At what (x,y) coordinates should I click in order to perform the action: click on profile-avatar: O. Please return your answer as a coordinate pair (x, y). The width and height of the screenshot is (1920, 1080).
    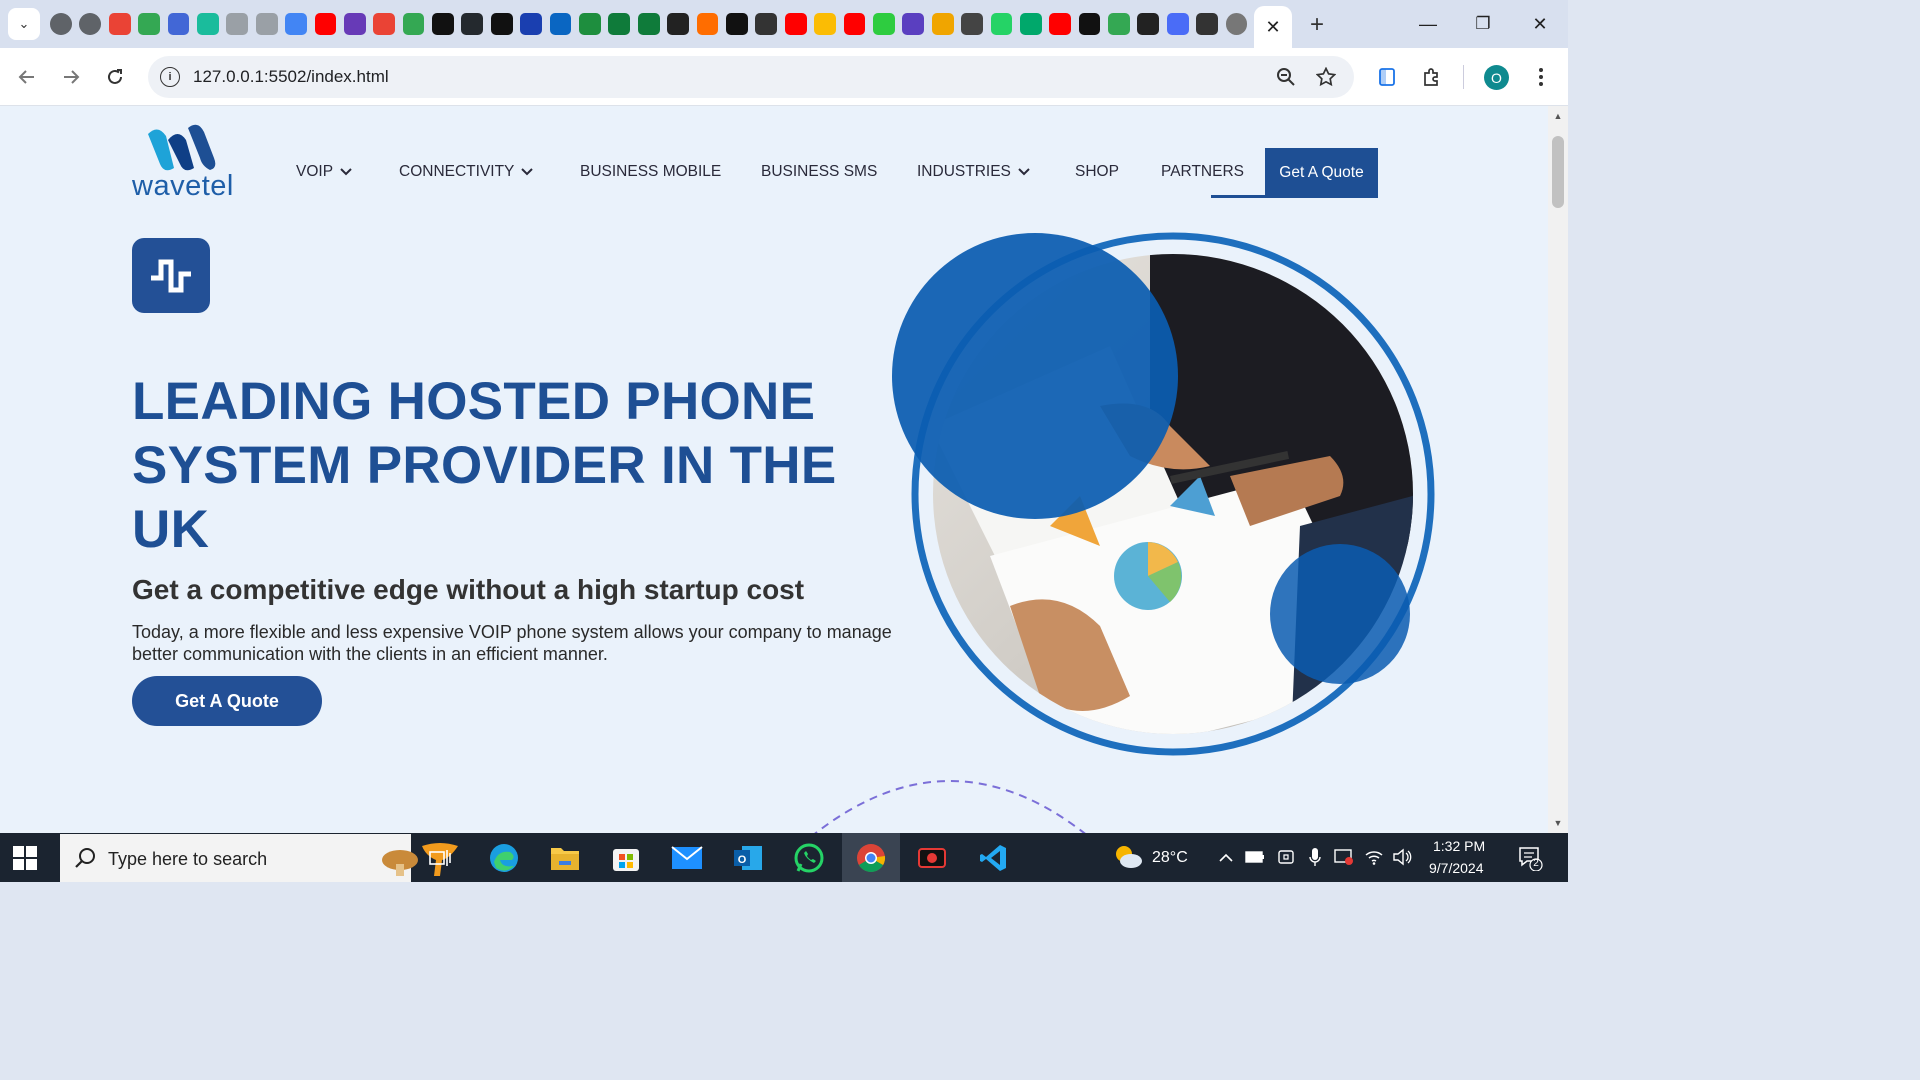
    Looking at the image, I should click on (1496, 77).